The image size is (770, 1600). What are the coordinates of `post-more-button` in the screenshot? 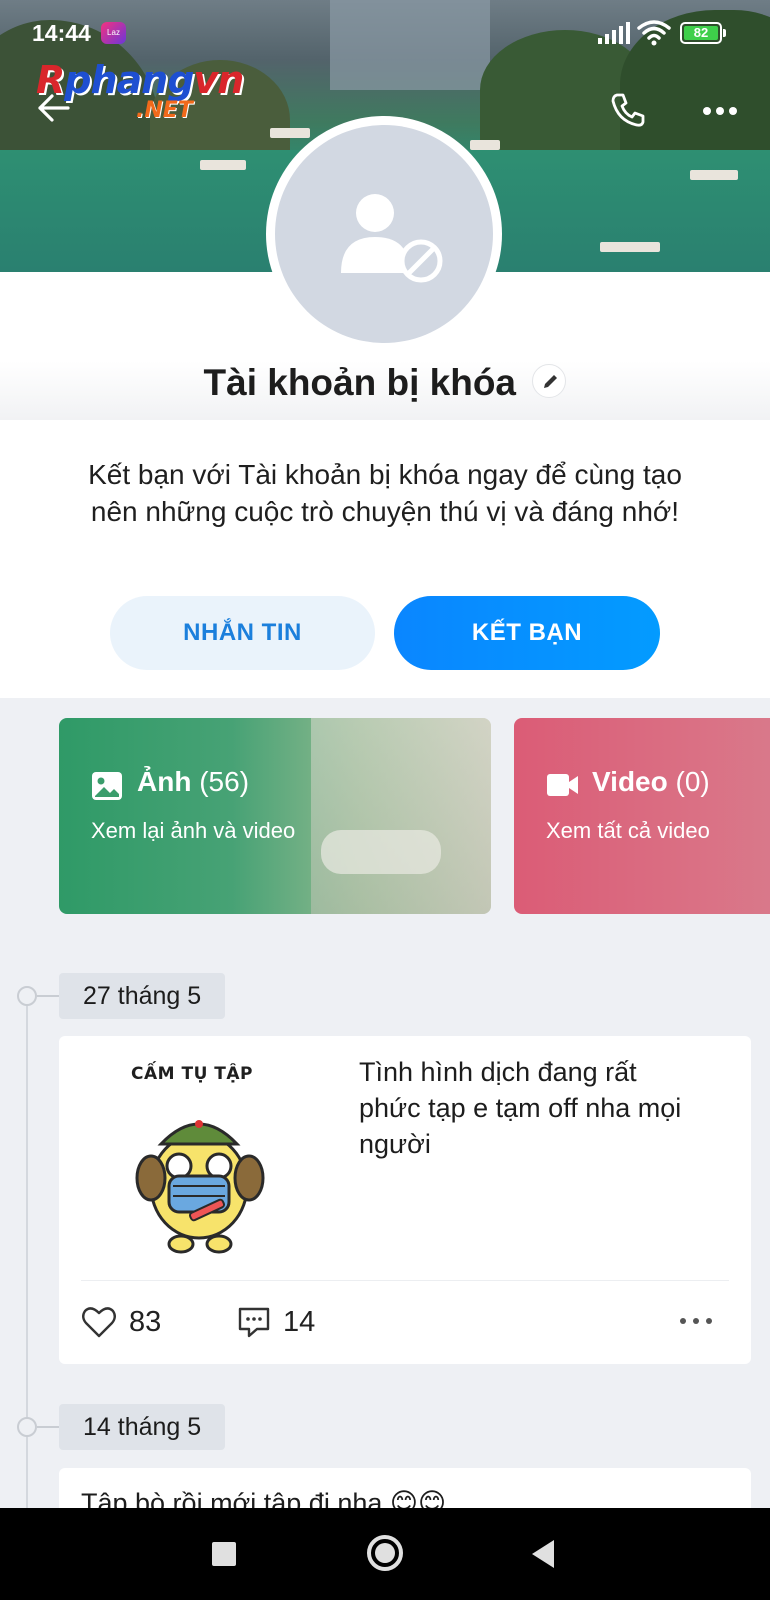 It's located at (696, 1321).